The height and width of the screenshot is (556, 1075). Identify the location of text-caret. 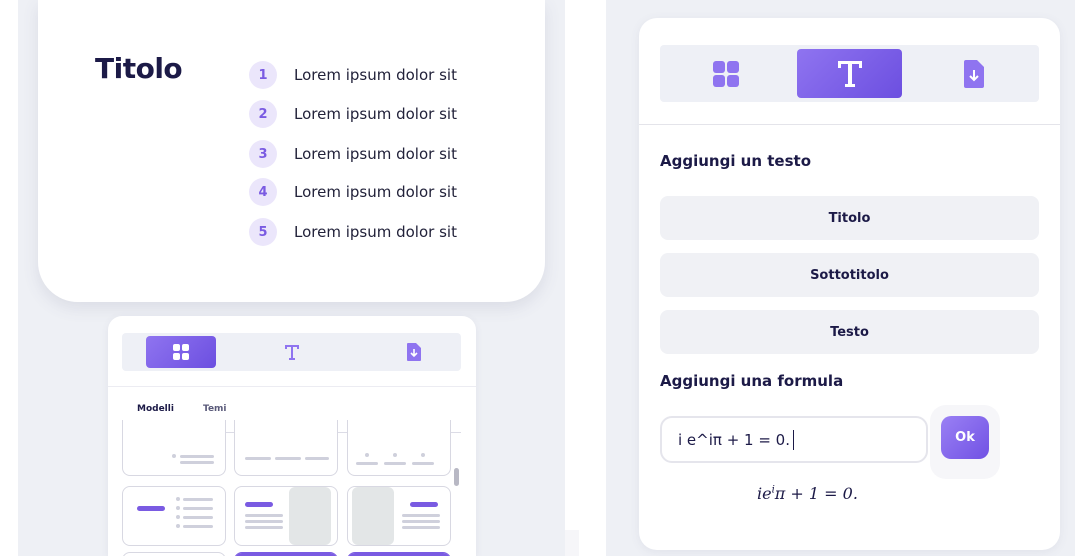
(793, 439).